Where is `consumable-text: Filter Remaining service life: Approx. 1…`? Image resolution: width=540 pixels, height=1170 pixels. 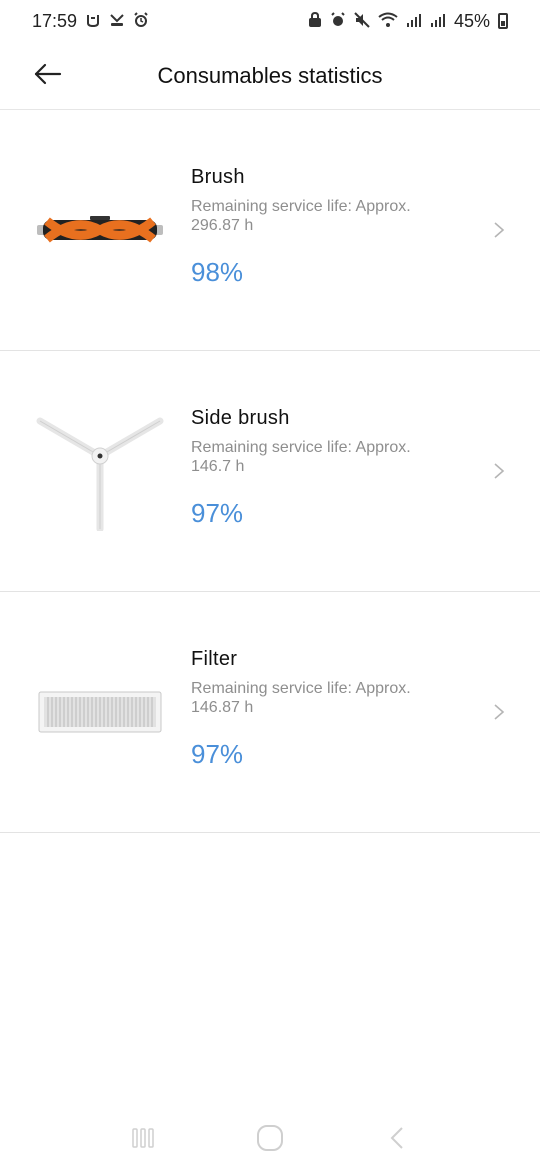
consumable-text: Filter Remaining service life: Approx. 1… is located at coordinates (331, 709).